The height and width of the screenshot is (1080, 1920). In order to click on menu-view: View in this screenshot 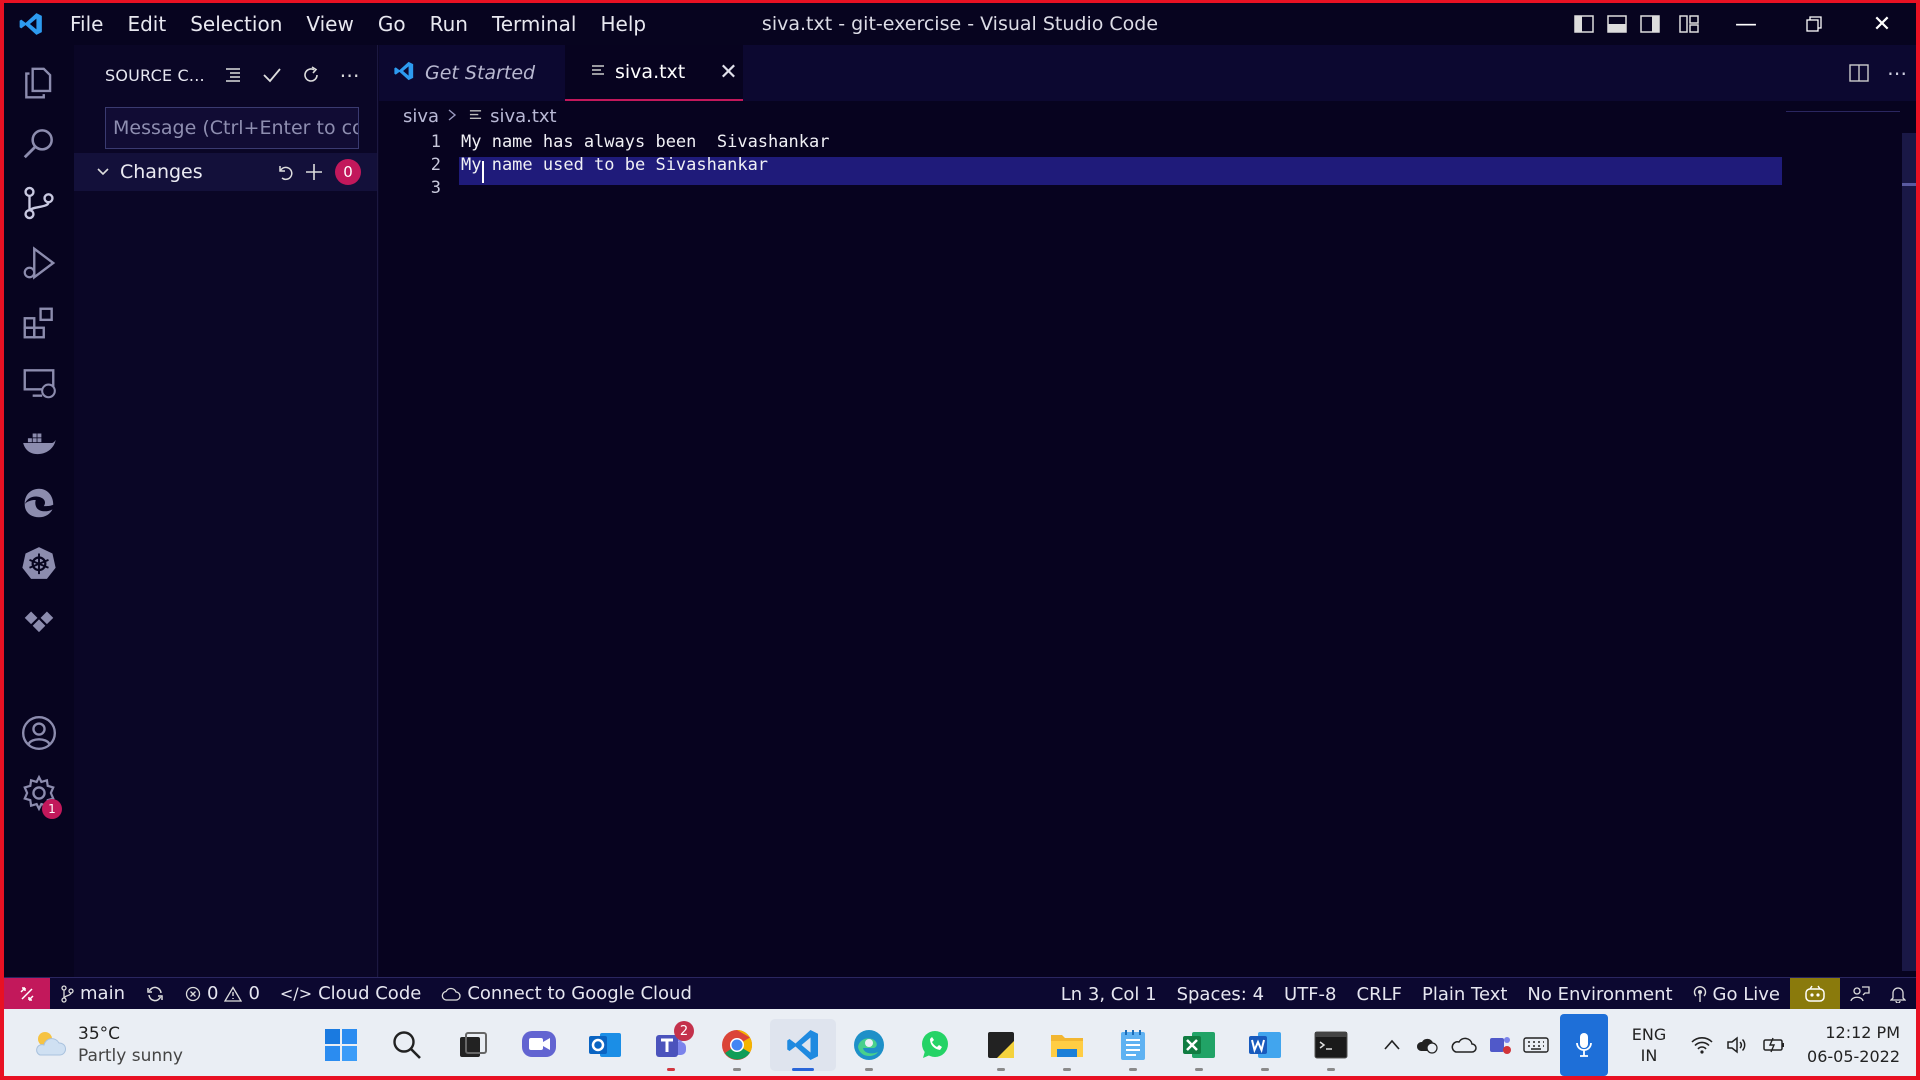, I will do `click(329, 24)`.